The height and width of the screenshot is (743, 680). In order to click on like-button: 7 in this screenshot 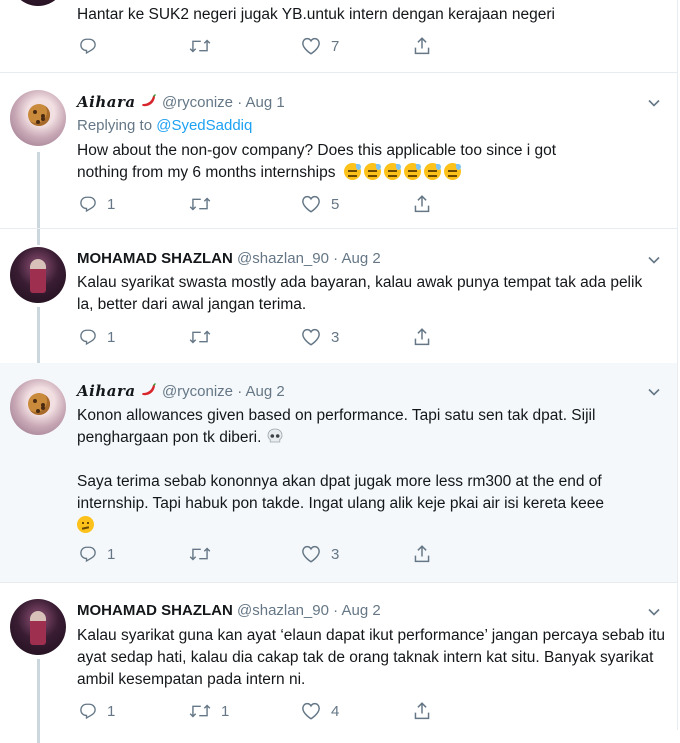, I will do `click(320, 46)`.